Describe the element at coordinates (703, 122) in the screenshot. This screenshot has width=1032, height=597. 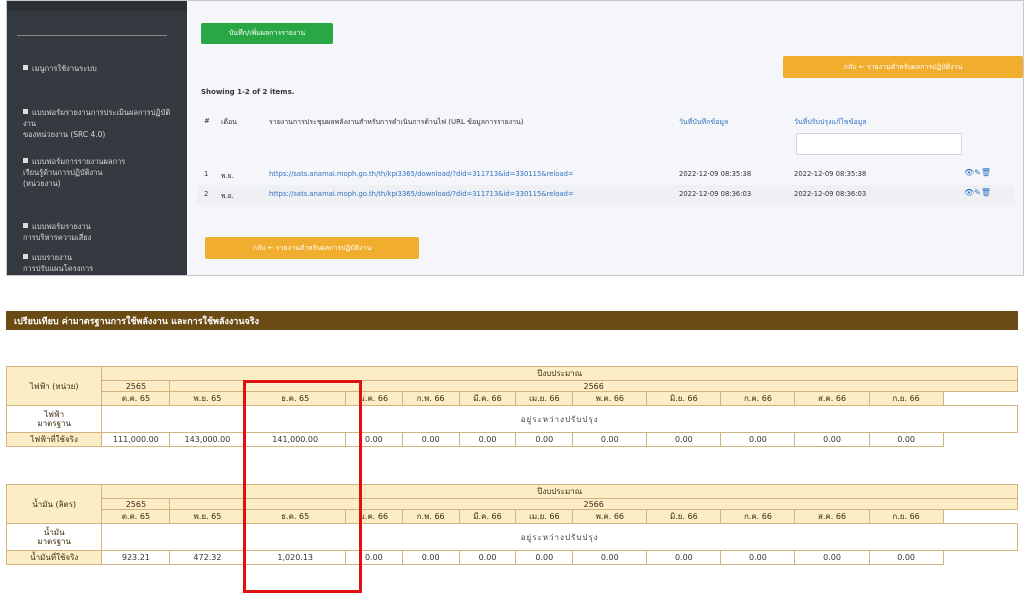
I see `col-header-created: วันที่บันทึกข้อมูล` at that location.